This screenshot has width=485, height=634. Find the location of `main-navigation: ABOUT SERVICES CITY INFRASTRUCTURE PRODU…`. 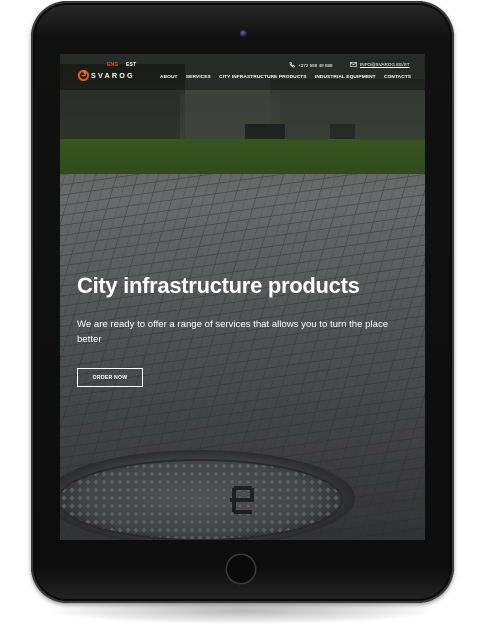

main-navigation: ABOUT SERVICES CITY INFRASTRUCTURE PRODU… is located at coordinates (285, 77).